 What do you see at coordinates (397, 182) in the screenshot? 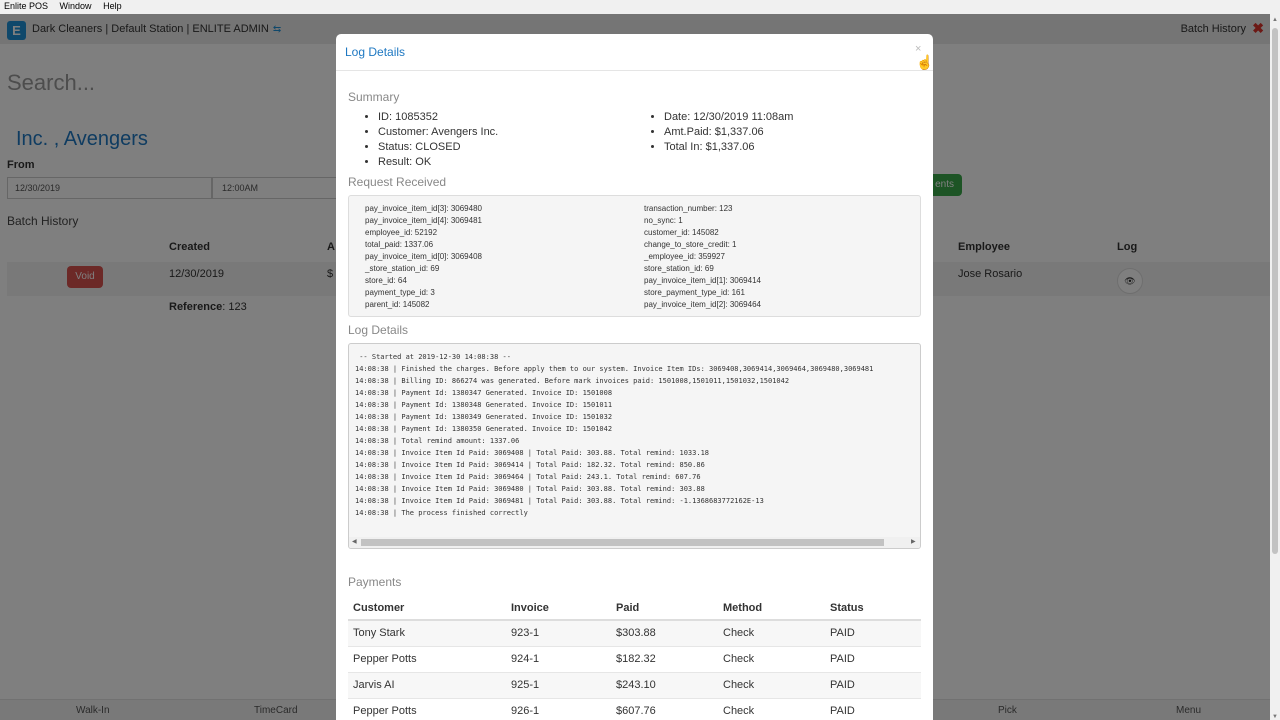
I see `request-title: Request Received` at bounding box center [397, 182].